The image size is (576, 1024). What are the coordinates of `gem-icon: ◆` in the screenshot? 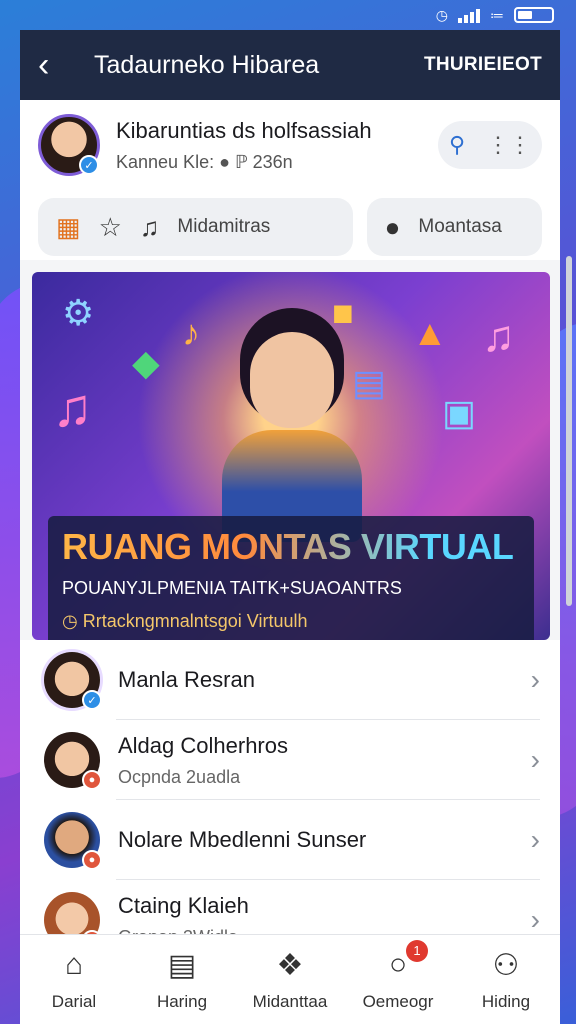 It's located at (146, 362).